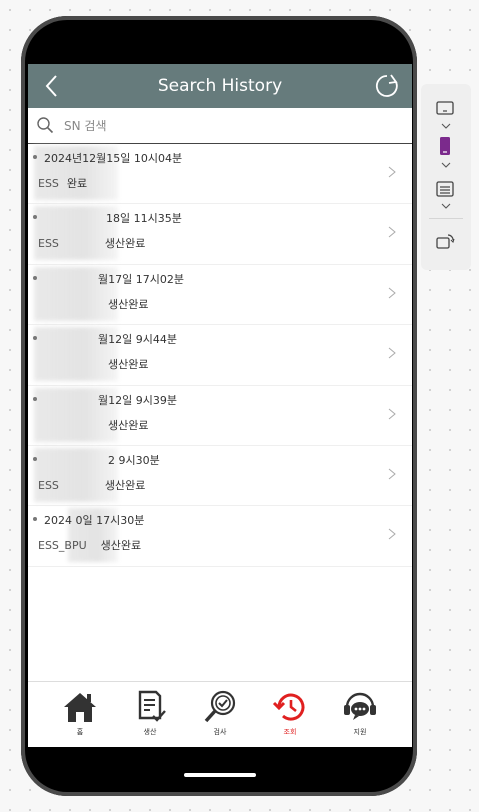 This screenshot has width=479, height=812. I want to click on history-icon, so click(288, 707).